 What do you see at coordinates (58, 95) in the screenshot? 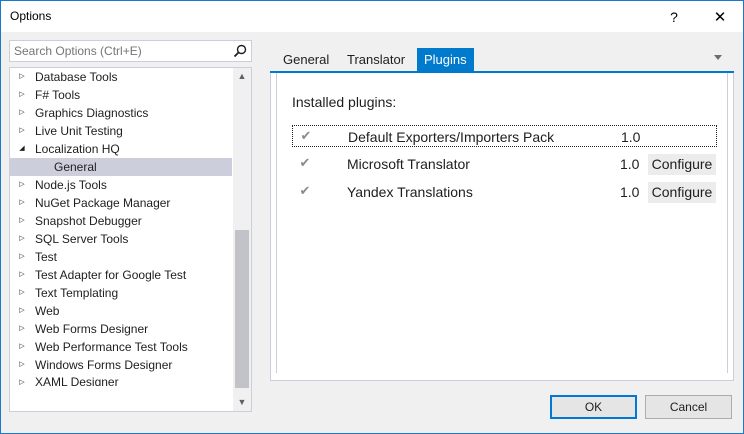
I see `tree-item-label: F# Tools` at bounding box center [58, 95].